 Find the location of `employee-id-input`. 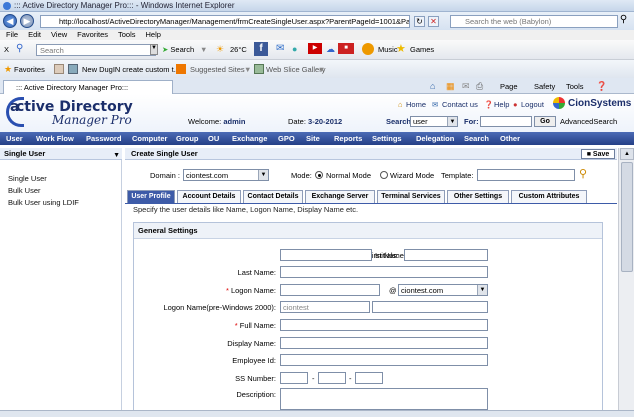

employee-id-input is located at coordinates (384, 360).